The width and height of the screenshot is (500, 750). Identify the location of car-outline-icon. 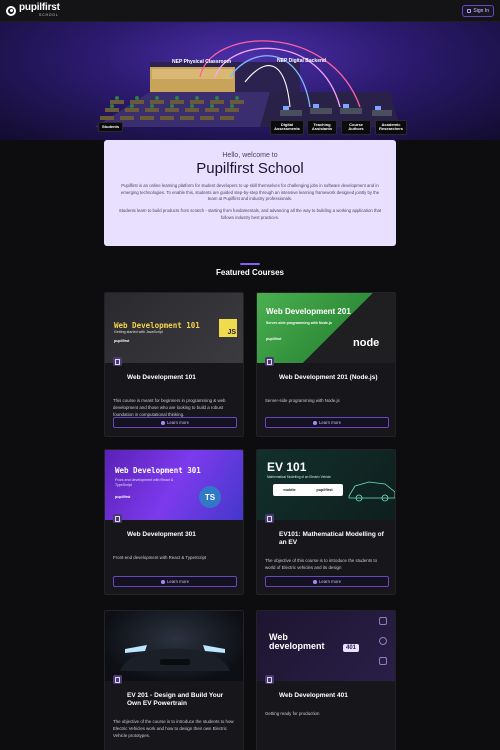
(371, 491).